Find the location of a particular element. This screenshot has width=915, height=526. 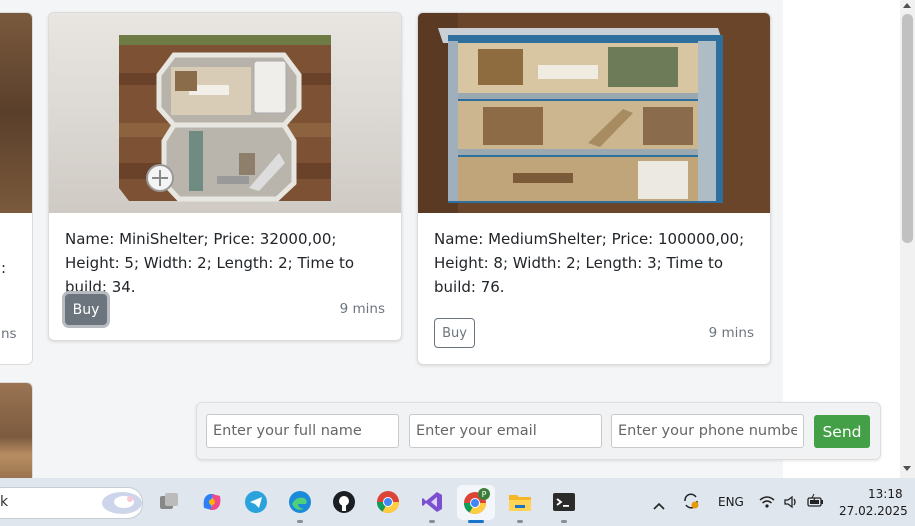

partial-product-card-bottom is located at coordinates (16, 430).